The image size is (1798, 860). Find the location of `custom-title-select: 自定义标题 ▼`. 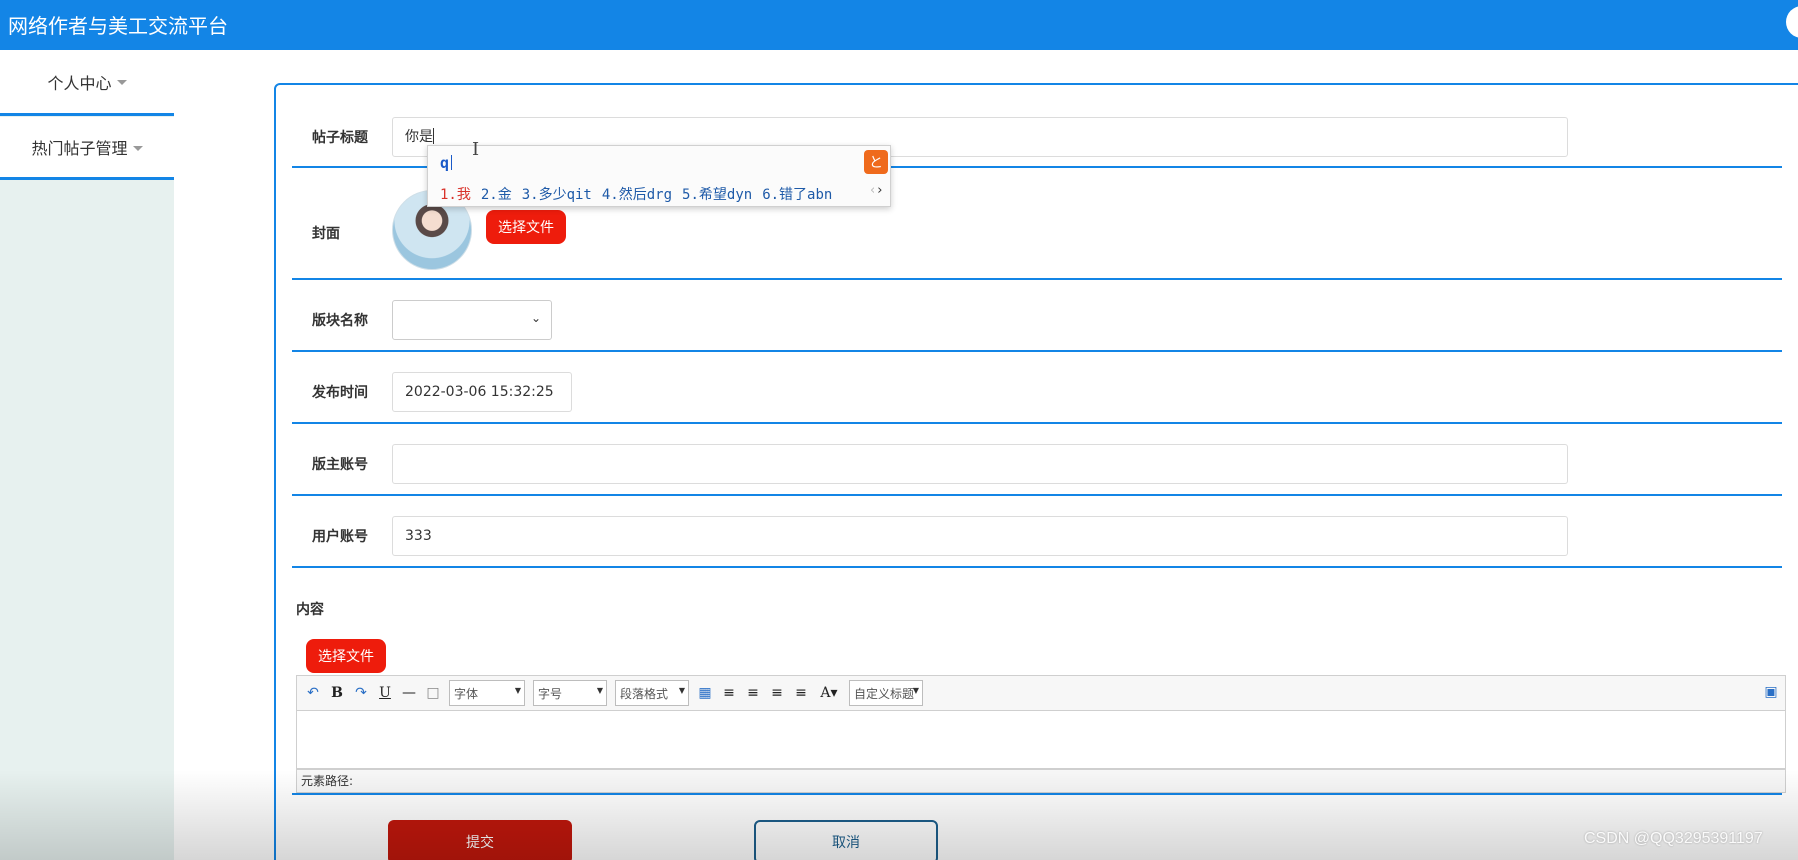

custom-title-select: 自定义标题 ▼ is located at coordinates (886, 693).